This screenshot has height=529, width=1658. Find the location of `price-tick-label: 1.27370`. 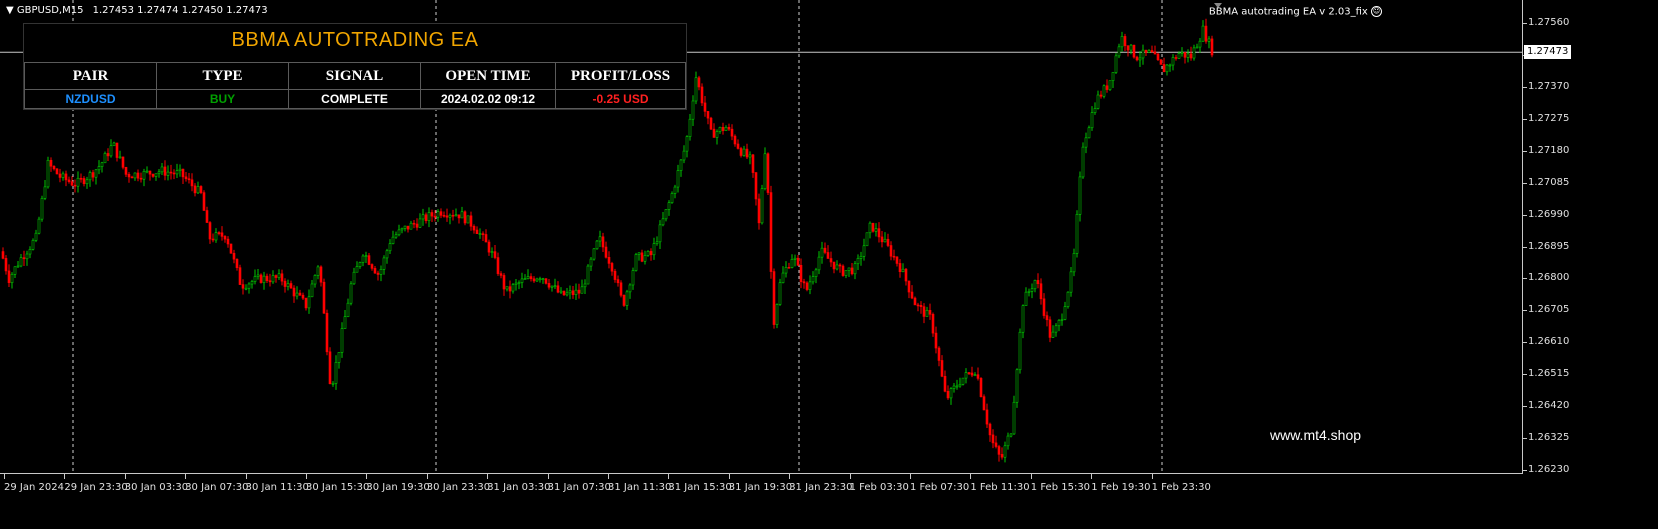

price-tick-label: 1.27370 is located at coordinates (1546, 86).